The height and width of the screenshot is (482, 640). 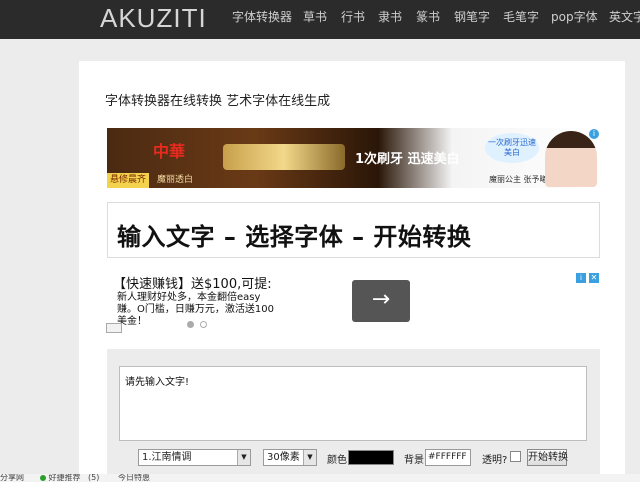 I want to click on controls-row: 1.江南情调 ▼ 30像素 ▼ 颜色 背景 #FFFFFF 透明? 开始转换, so click(x=353, y=459).